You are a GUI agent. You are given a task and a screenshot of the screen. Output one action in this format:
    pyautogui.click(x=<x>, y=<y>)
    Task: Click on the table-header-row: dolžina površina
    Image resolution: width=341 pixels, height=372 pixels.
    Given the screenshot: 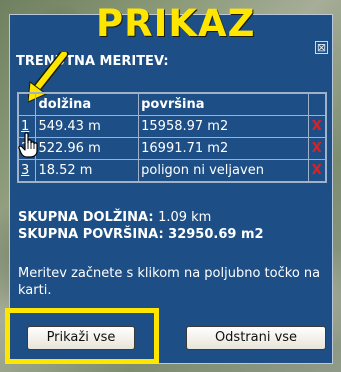 What is the action you would take?
    pyautogui.click(x=172, y=104)
    